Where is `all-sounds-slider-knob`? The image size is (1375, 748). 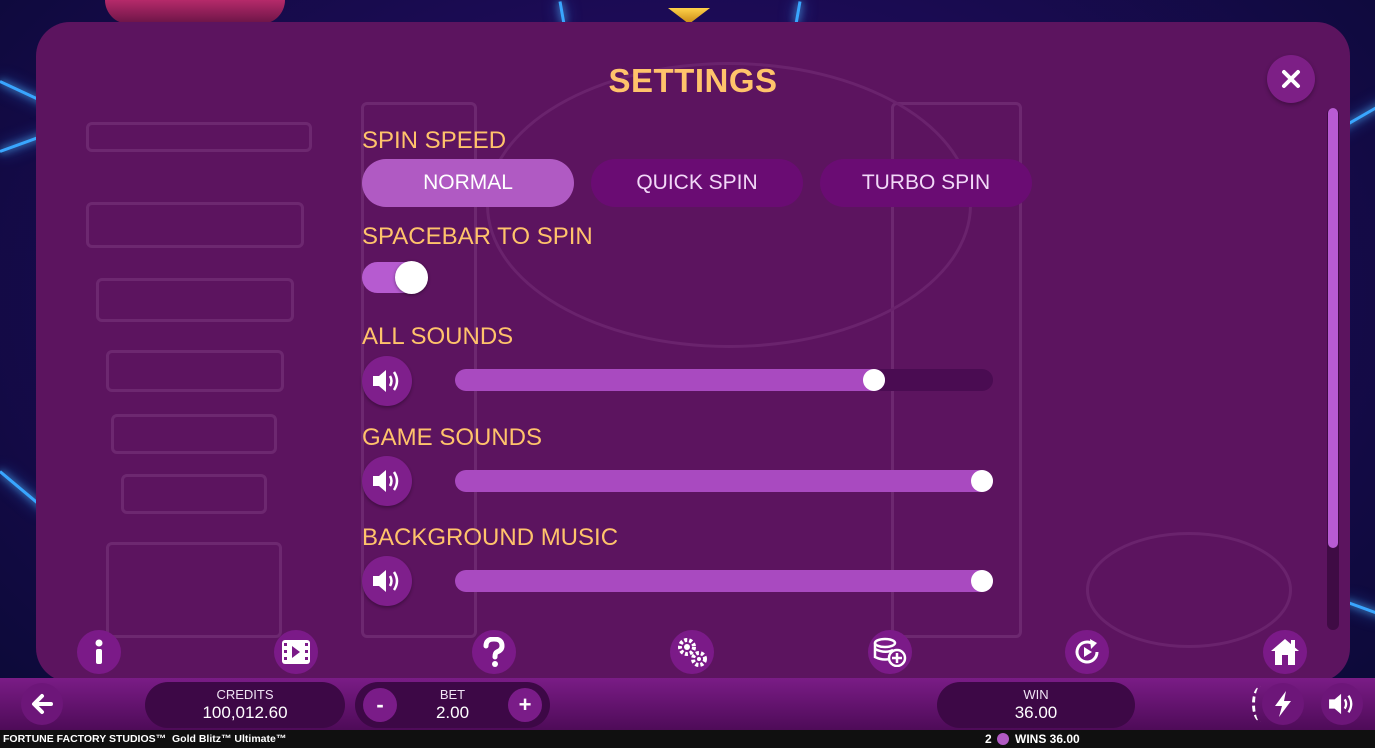 all-sounds-slider-knob is located at coordinates (874, 380).